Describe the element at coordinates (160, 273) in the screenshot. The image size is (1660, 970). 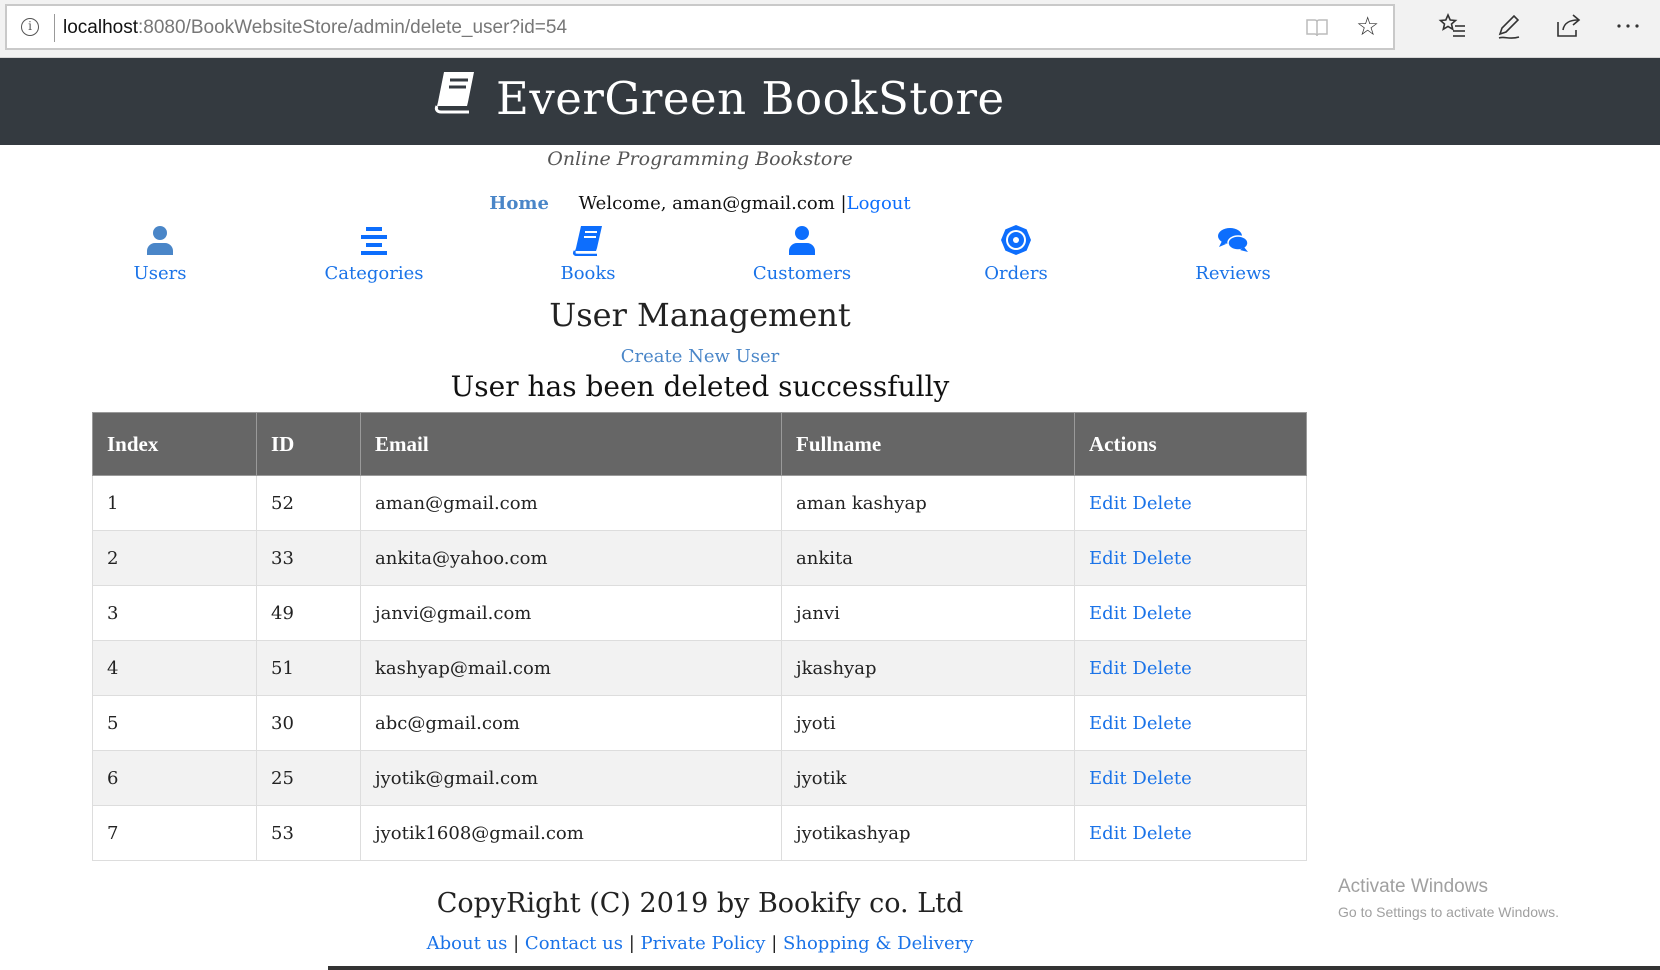
I see `menu-label-users: Users` at that location.